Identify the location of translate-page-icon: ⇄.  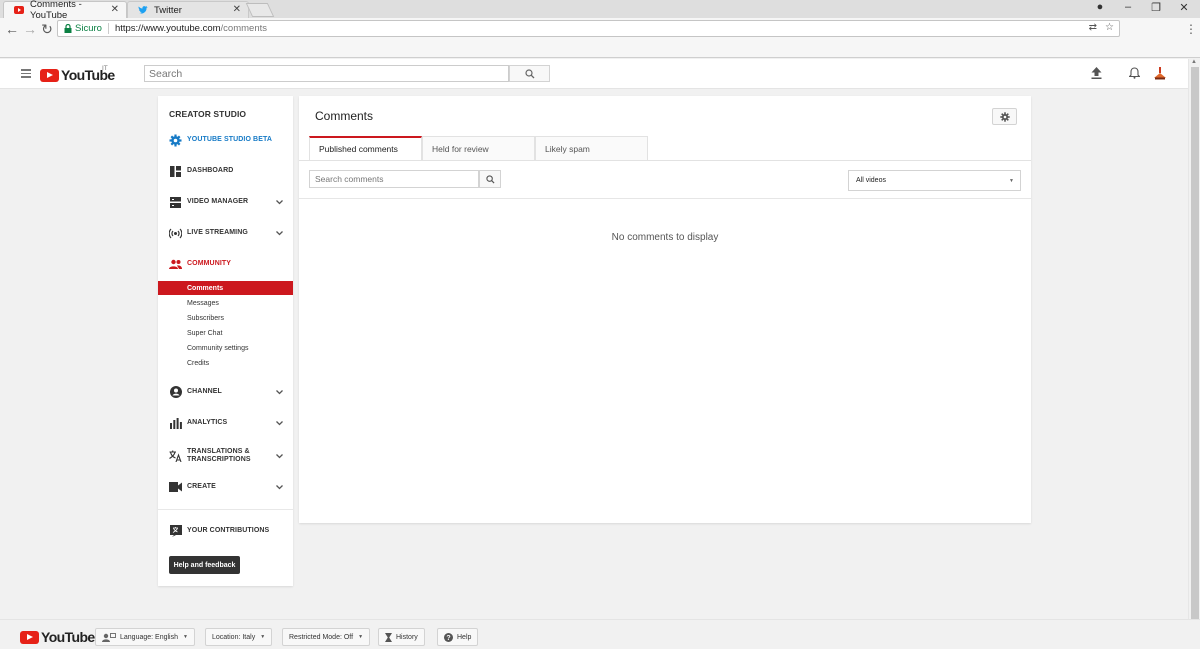
(1093, 27).